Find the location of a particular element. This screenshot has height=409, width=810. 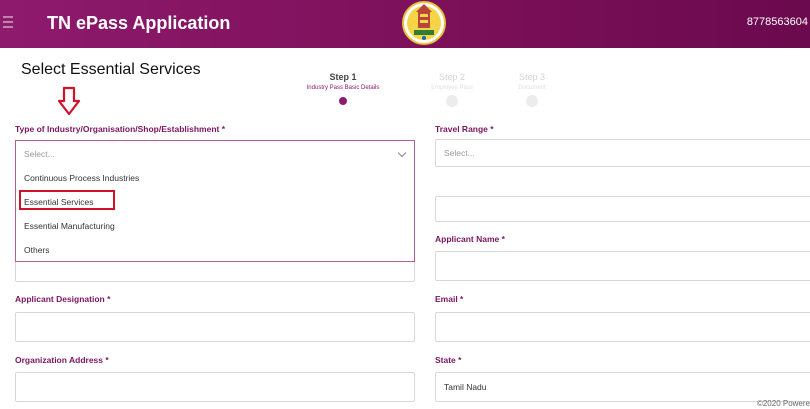

step-2-indicator is located at coordinates (452, 101).